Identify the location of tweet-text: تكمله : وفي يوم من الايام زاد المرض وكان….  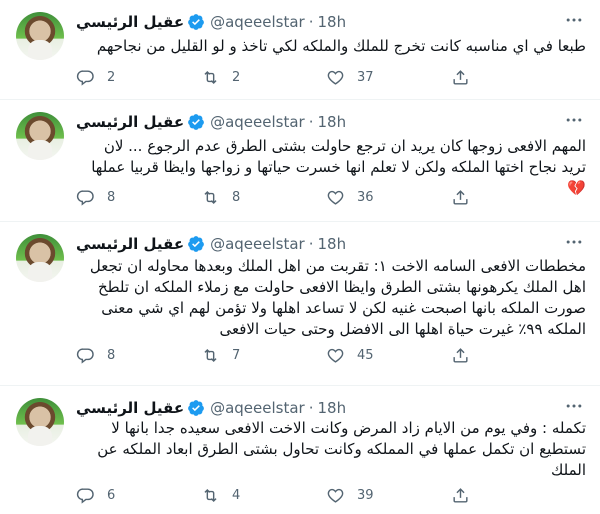
(341, 449).